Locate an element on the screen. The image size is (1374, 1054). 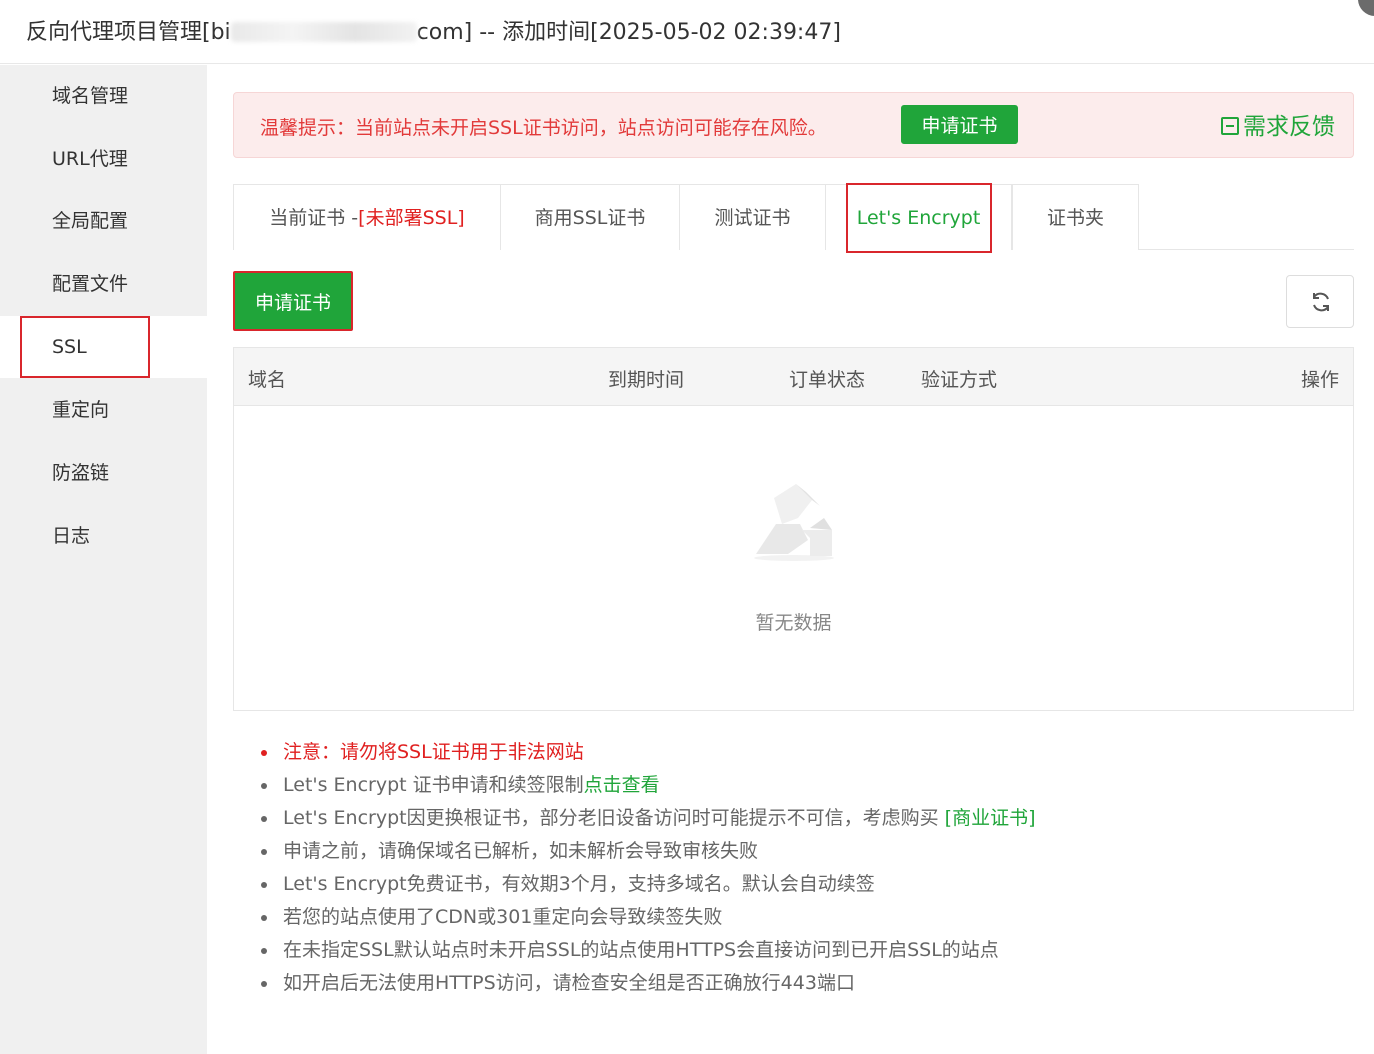
redacted-domain is located at coordinates (323, 32).